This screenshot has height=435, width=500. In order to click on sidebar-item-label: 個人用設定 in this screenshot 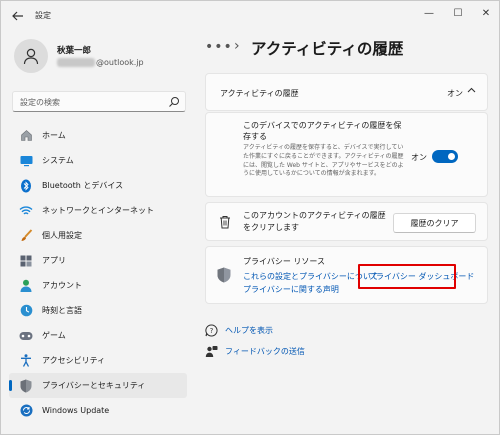, I will do `click(62, 235)`.